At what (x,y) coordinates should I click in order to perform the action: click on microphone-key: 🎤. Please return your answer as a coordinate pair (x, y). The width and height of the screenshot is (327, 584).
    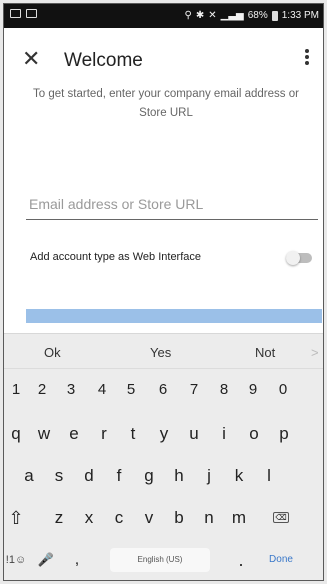
    Looking at the image, I should click on (46, 560).